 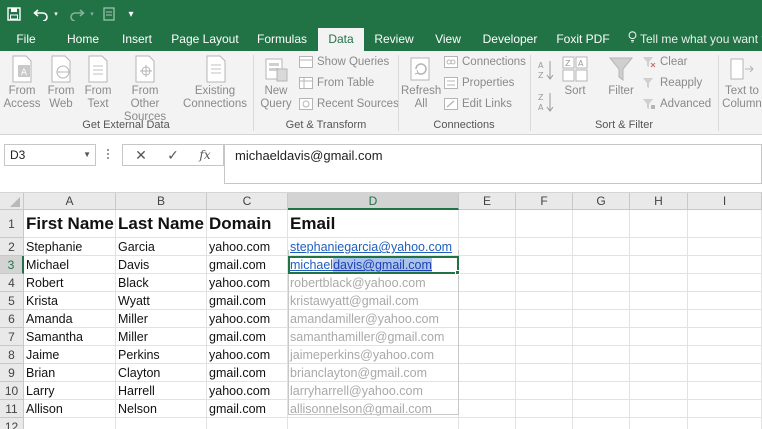 What do you see at coordinates (725, 319) in the screenshot?
I see `cell-i6` at bounding box center [725, 319].